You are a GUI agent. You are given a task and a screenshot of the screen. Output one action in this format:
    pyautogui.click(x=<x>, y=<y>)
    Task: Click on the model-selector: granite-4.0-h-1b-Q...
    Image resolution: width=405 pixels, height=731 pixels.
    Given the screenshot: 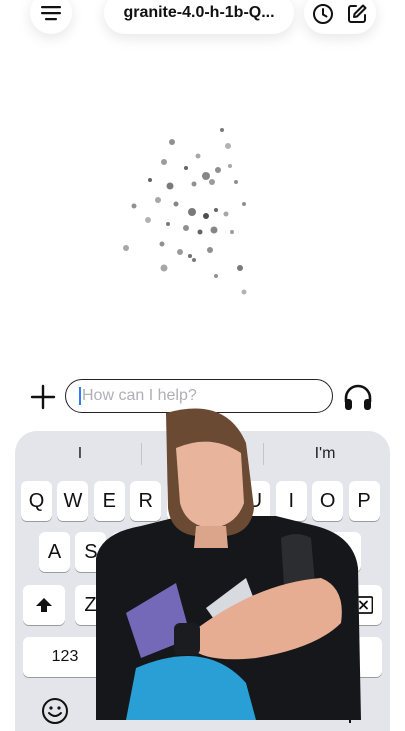 What is the action you would take?
    pyautogui.click(x=199, y=17)
    